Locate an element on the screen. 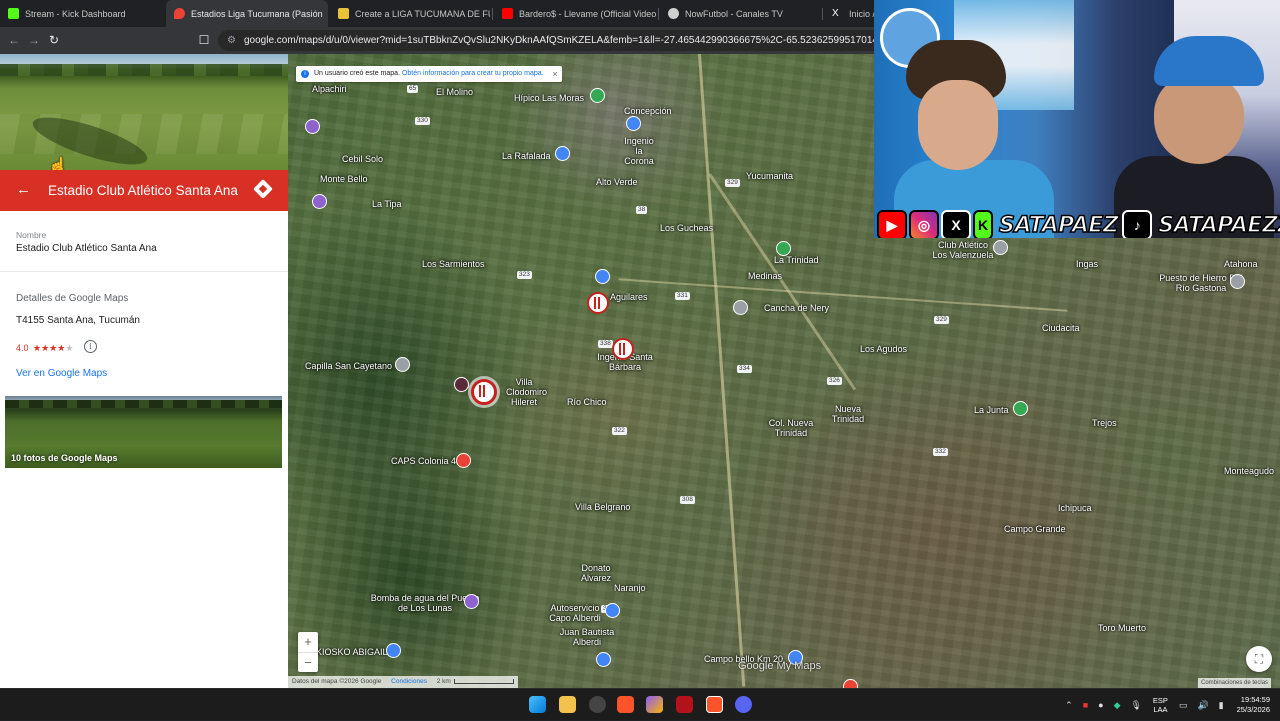 Image resolution: width=1280 pixels, height=721 pixels. brave-browser-active-icon is located at coordinates (714, 704).